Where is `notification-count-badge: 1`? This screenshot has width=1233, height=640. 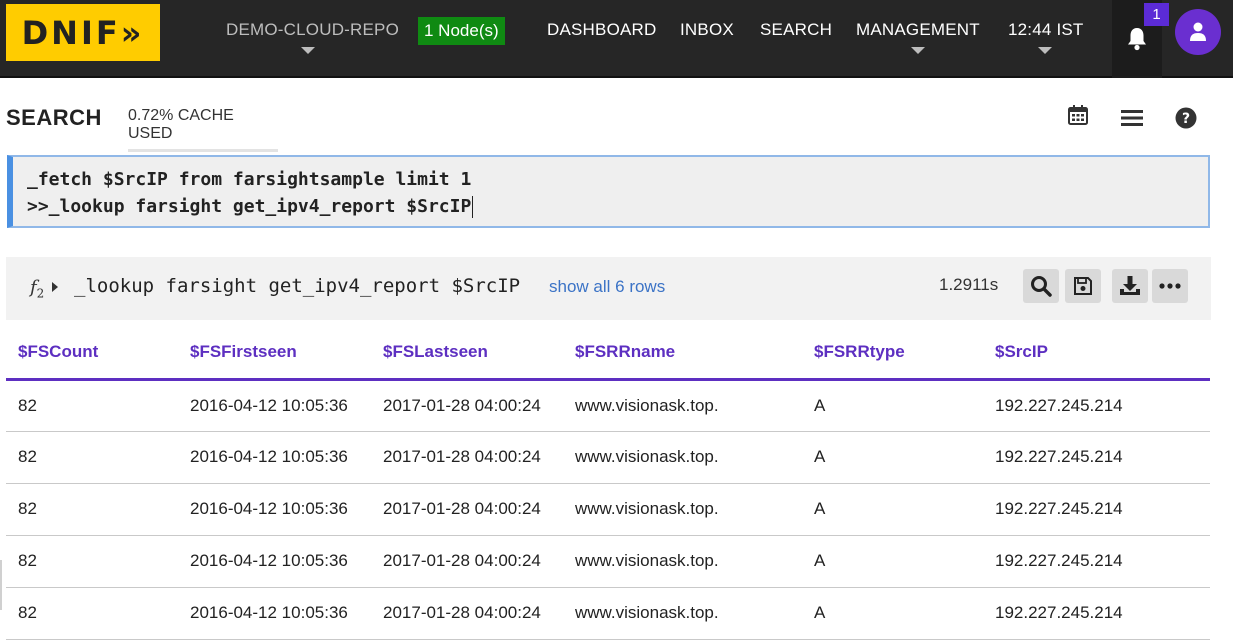 notification-count-badge: 1 is located at coordinates (1156, 14).